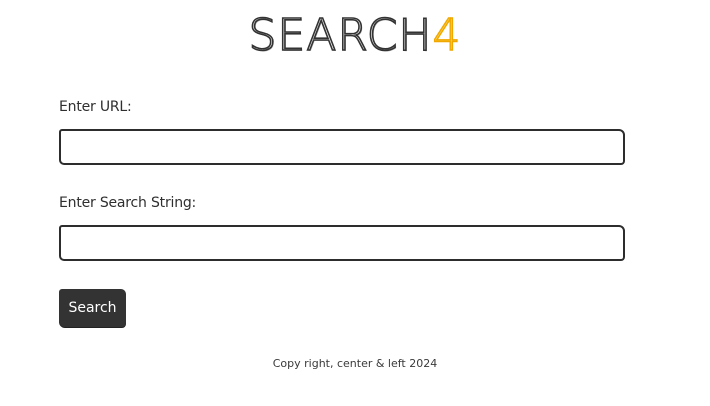 Image resolution: width=710 pixels, height=406 pixels. I want to click on logo-accent-digit: 4, so click(447, 35).